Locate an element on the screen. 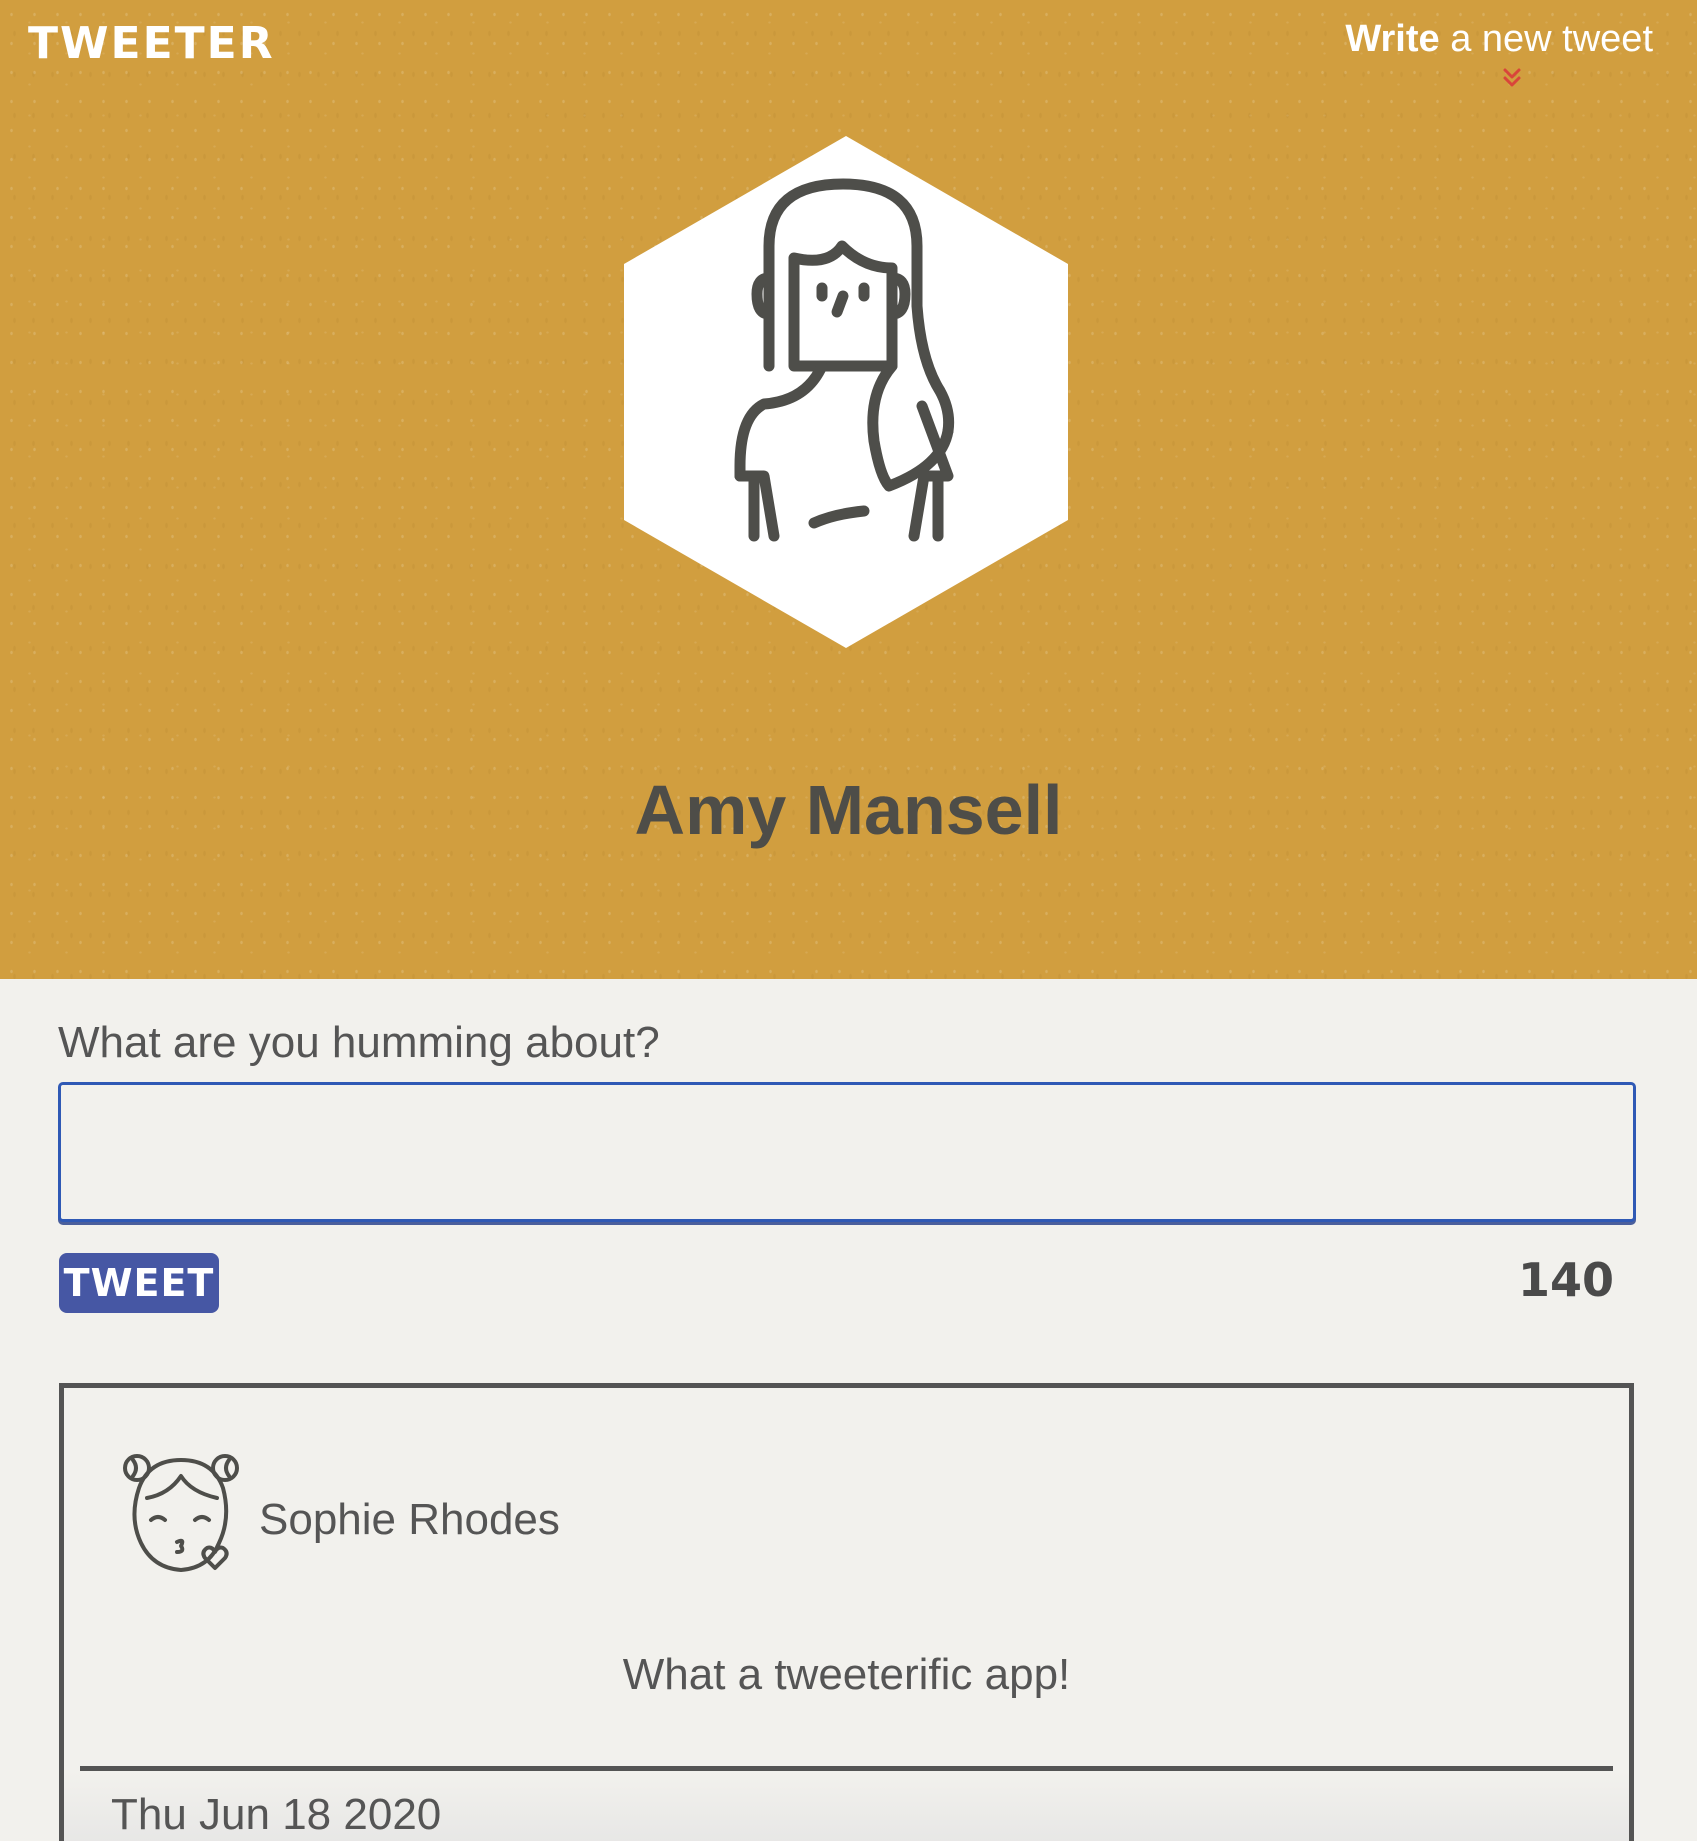 The width and height of the screenshot is (1697, 1841). tweet-text: What a tweeterific app! is located at coordinates (846, 1674).